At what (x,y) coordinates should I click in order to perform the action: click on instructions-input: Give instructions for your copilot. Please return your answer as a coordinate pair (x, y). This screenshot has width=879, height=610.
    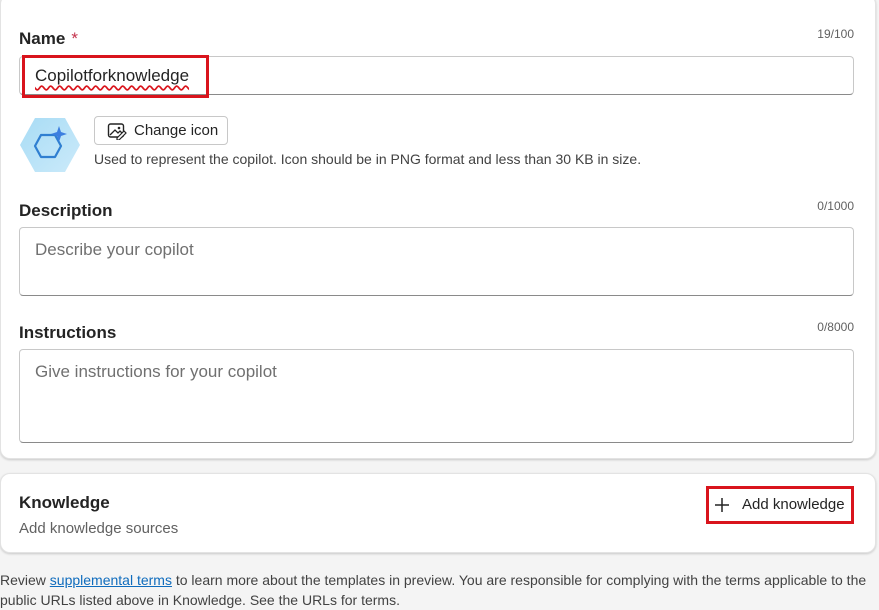
    Looking at the image, I should click on (436, 396).